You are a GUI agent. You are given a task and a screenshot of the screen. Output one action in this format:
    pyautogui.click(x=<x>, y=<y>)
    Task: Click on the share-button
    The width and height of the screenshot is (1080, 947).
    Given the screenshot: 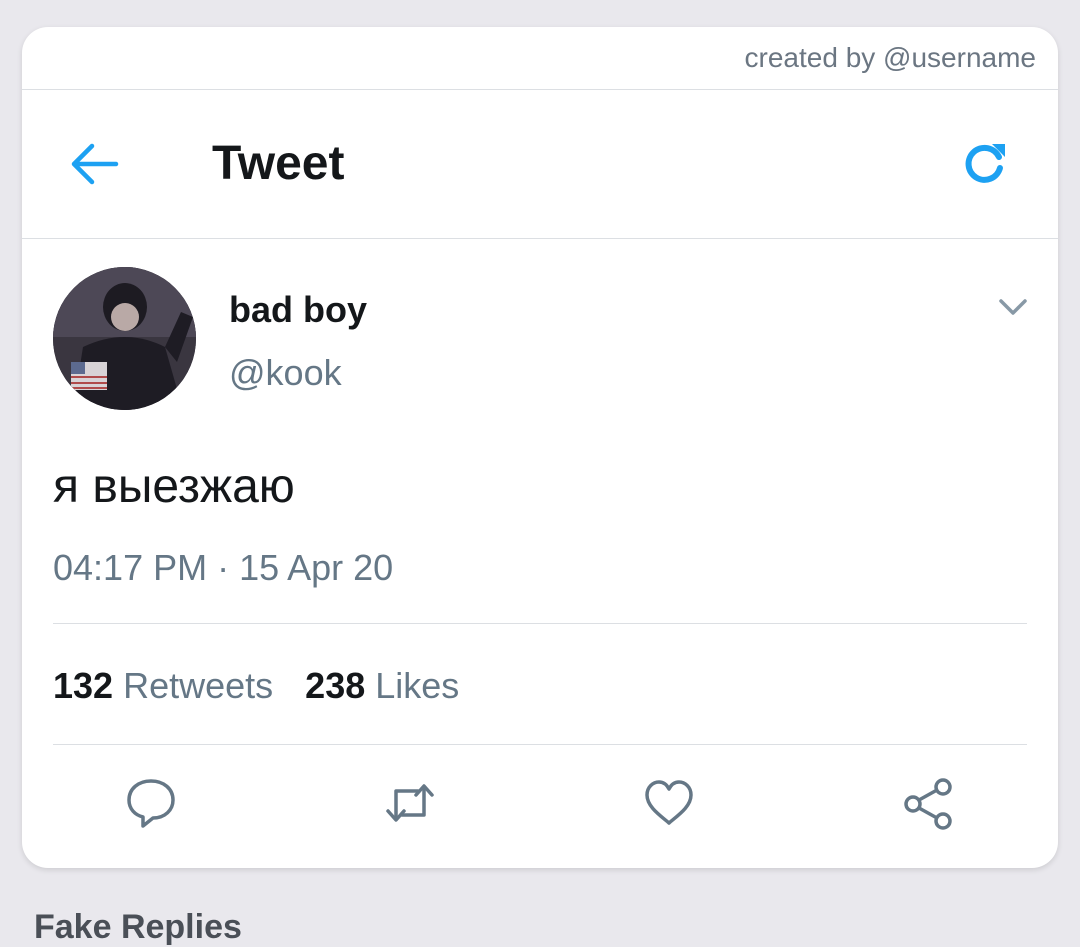 What is the action you would take?
    pyautogui.click(x=929, y=803)
    